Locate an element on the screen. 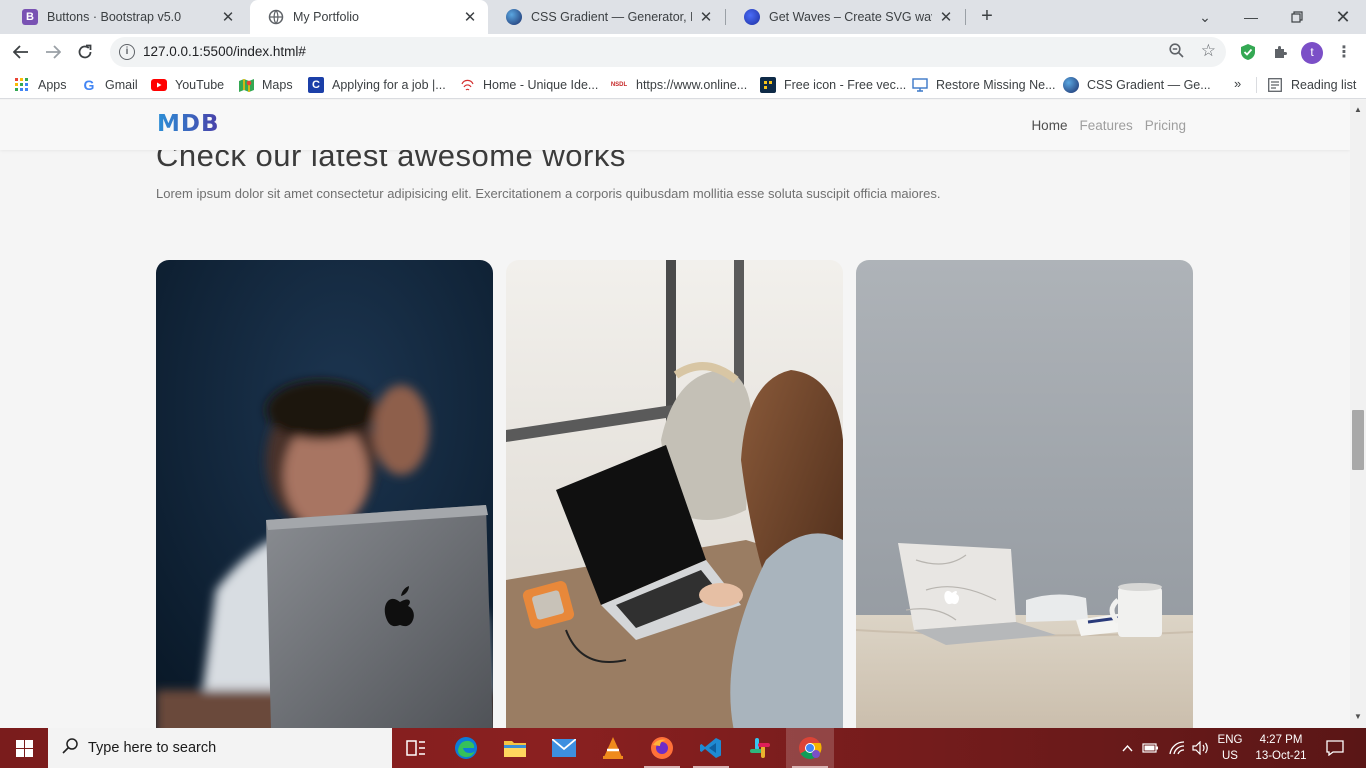 The width and height of the screenshot is (1366, 768). freepik-icon is located at coordinates (768, 85).